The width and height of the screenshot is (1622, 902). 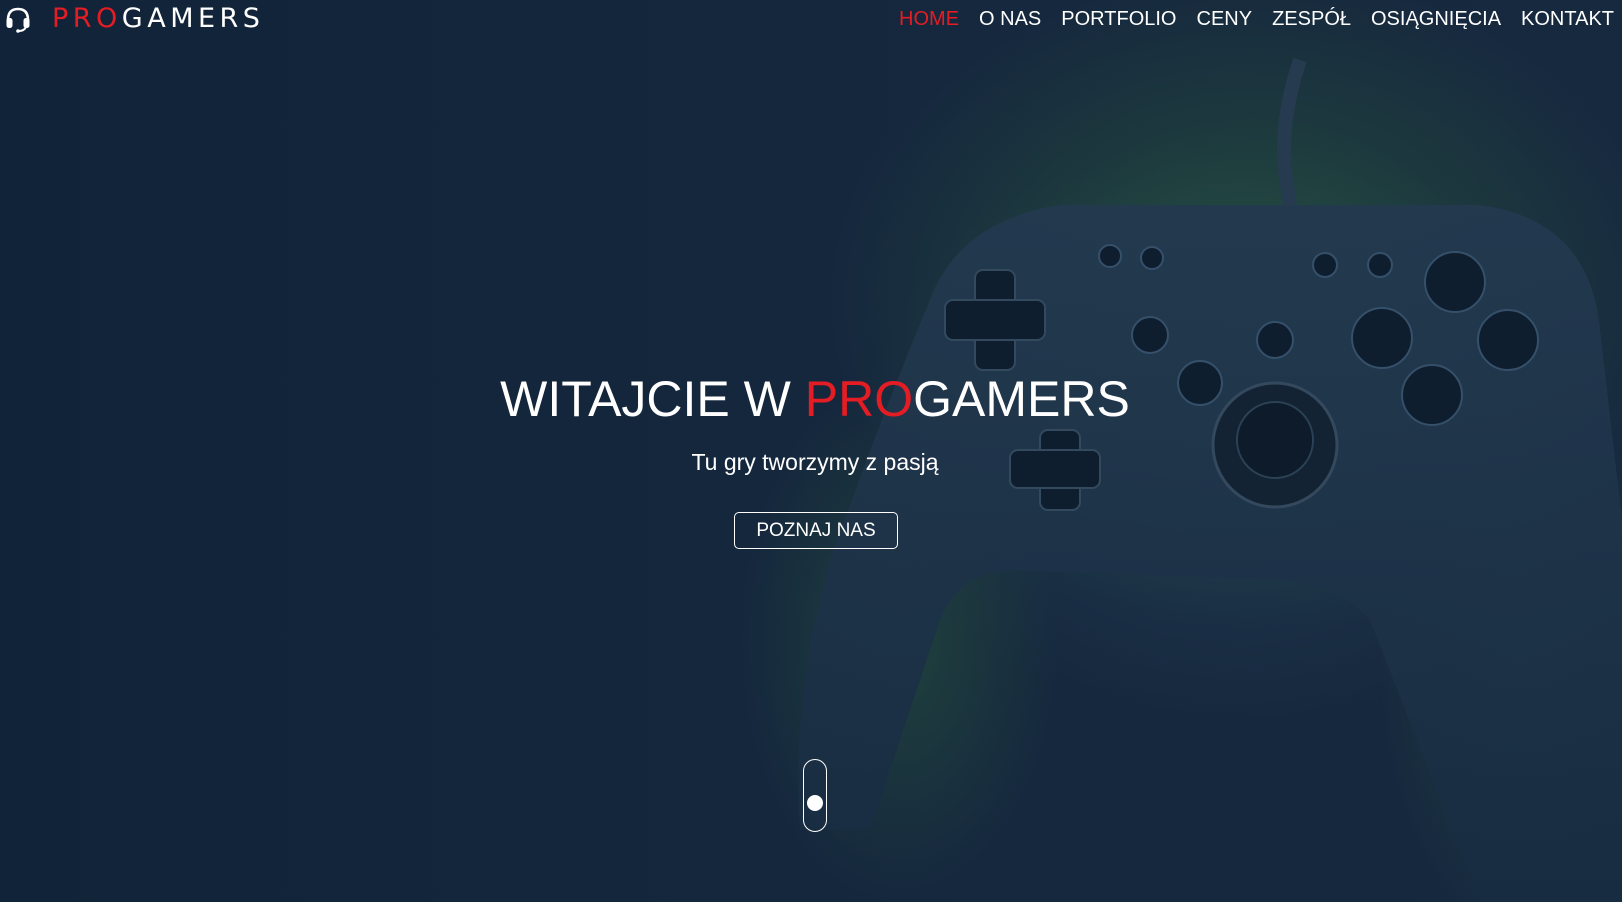 I want to click on scroll-mouse-icon, so click(x=815, y=795).